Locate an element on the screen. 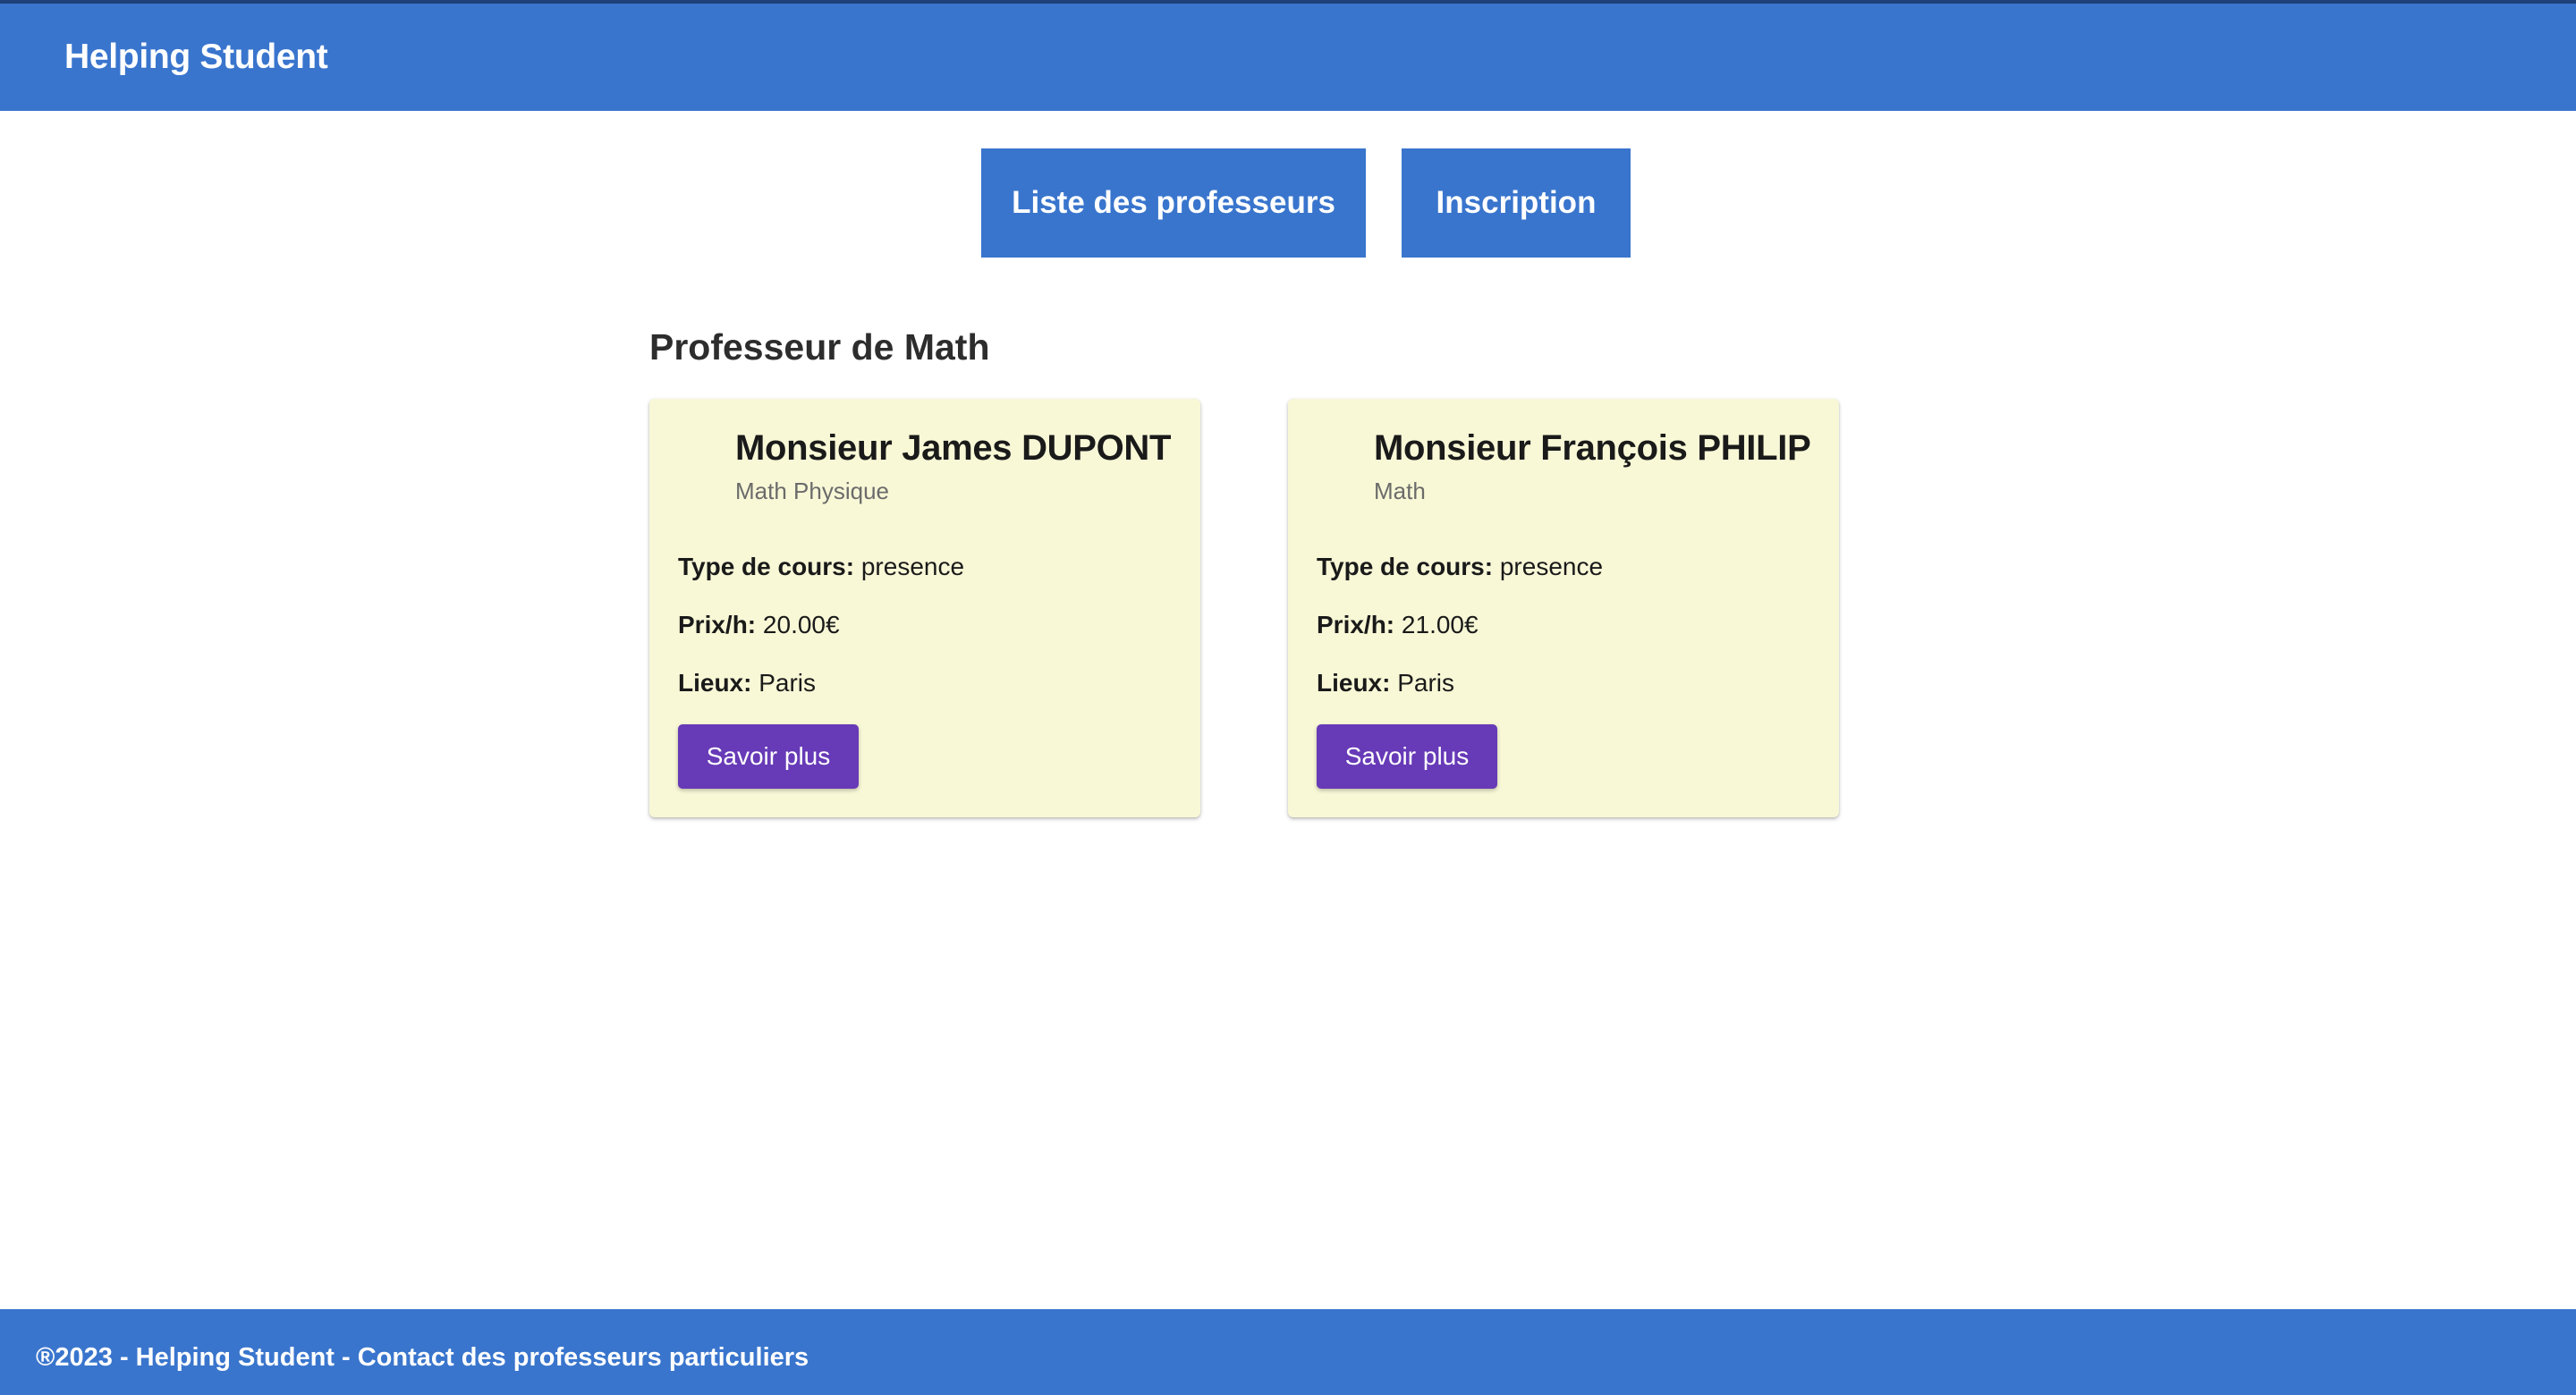 The image size is (2576, 1395). price-row: Prix/h: 20.00€ is located at coordinates (759, 625).